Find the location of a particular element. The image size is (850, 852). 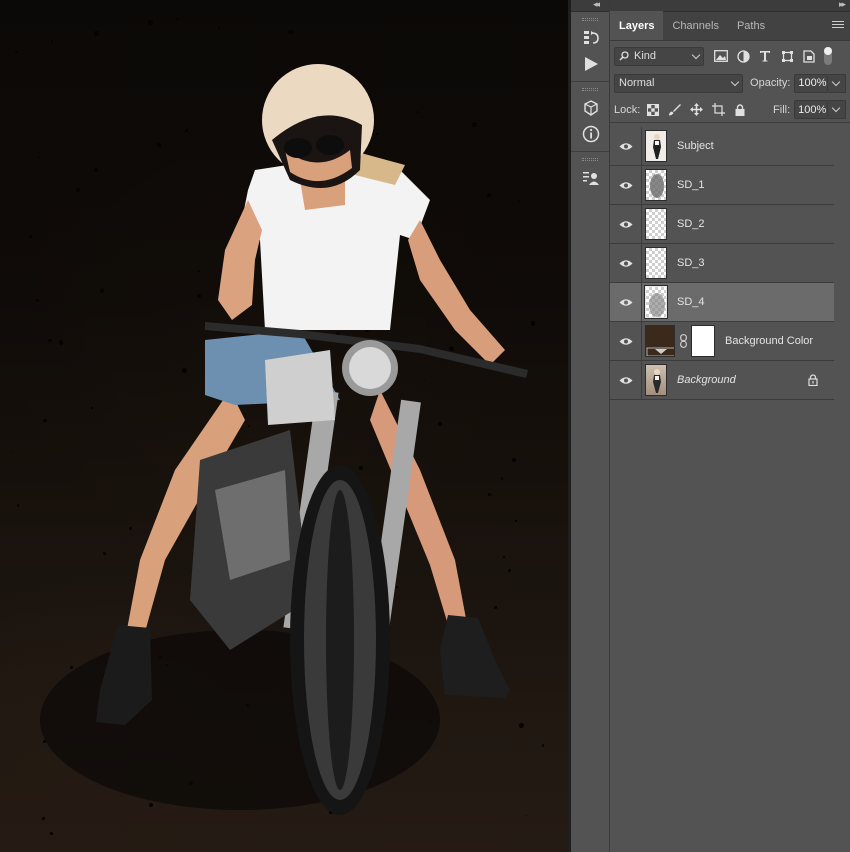

panel-tabs: Layers Channels Paths is located at coordinates (730, 26).